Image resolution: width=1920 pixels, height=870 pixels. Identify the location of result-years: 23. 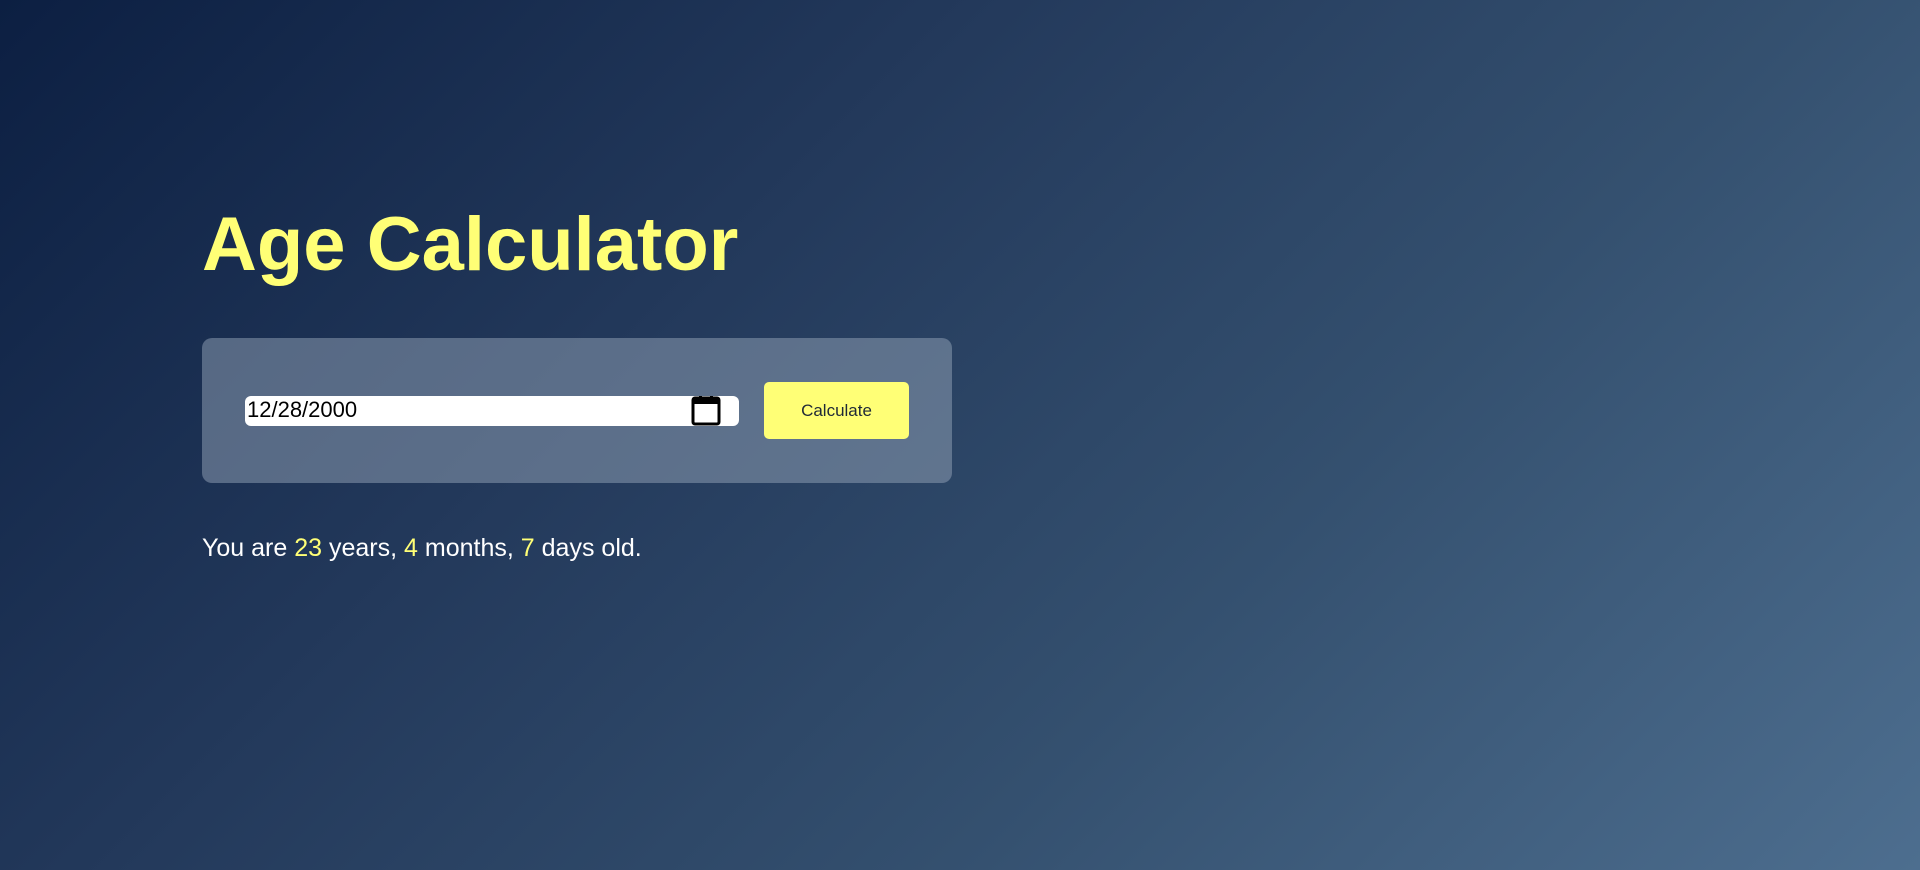
(308, 548).